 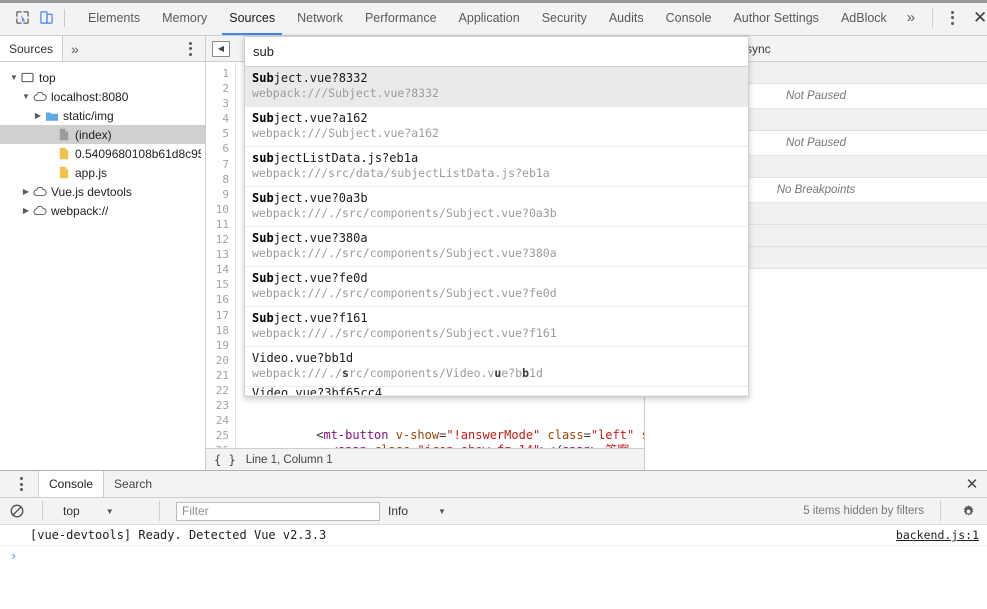 What do you see at coordinates (75, 48) in the screenshot?
I see `navigator-more-tabs-icon: »` at bounding box center [75, 48].